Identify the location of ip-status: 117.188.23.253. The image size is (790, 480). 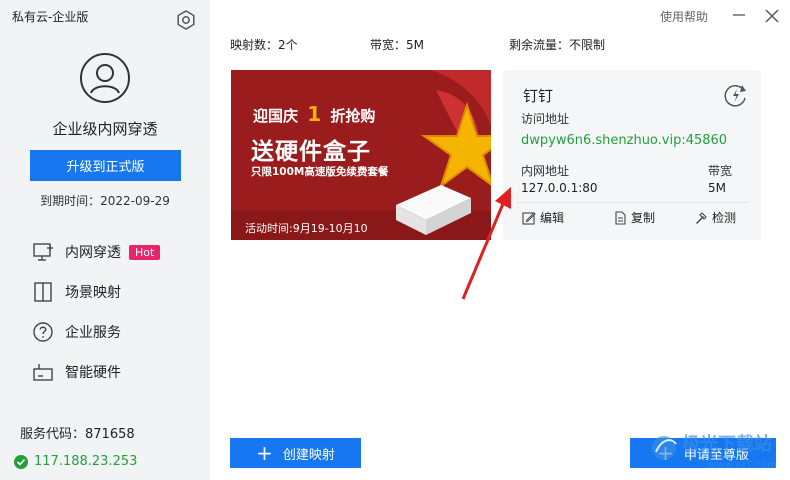
(75, 461).